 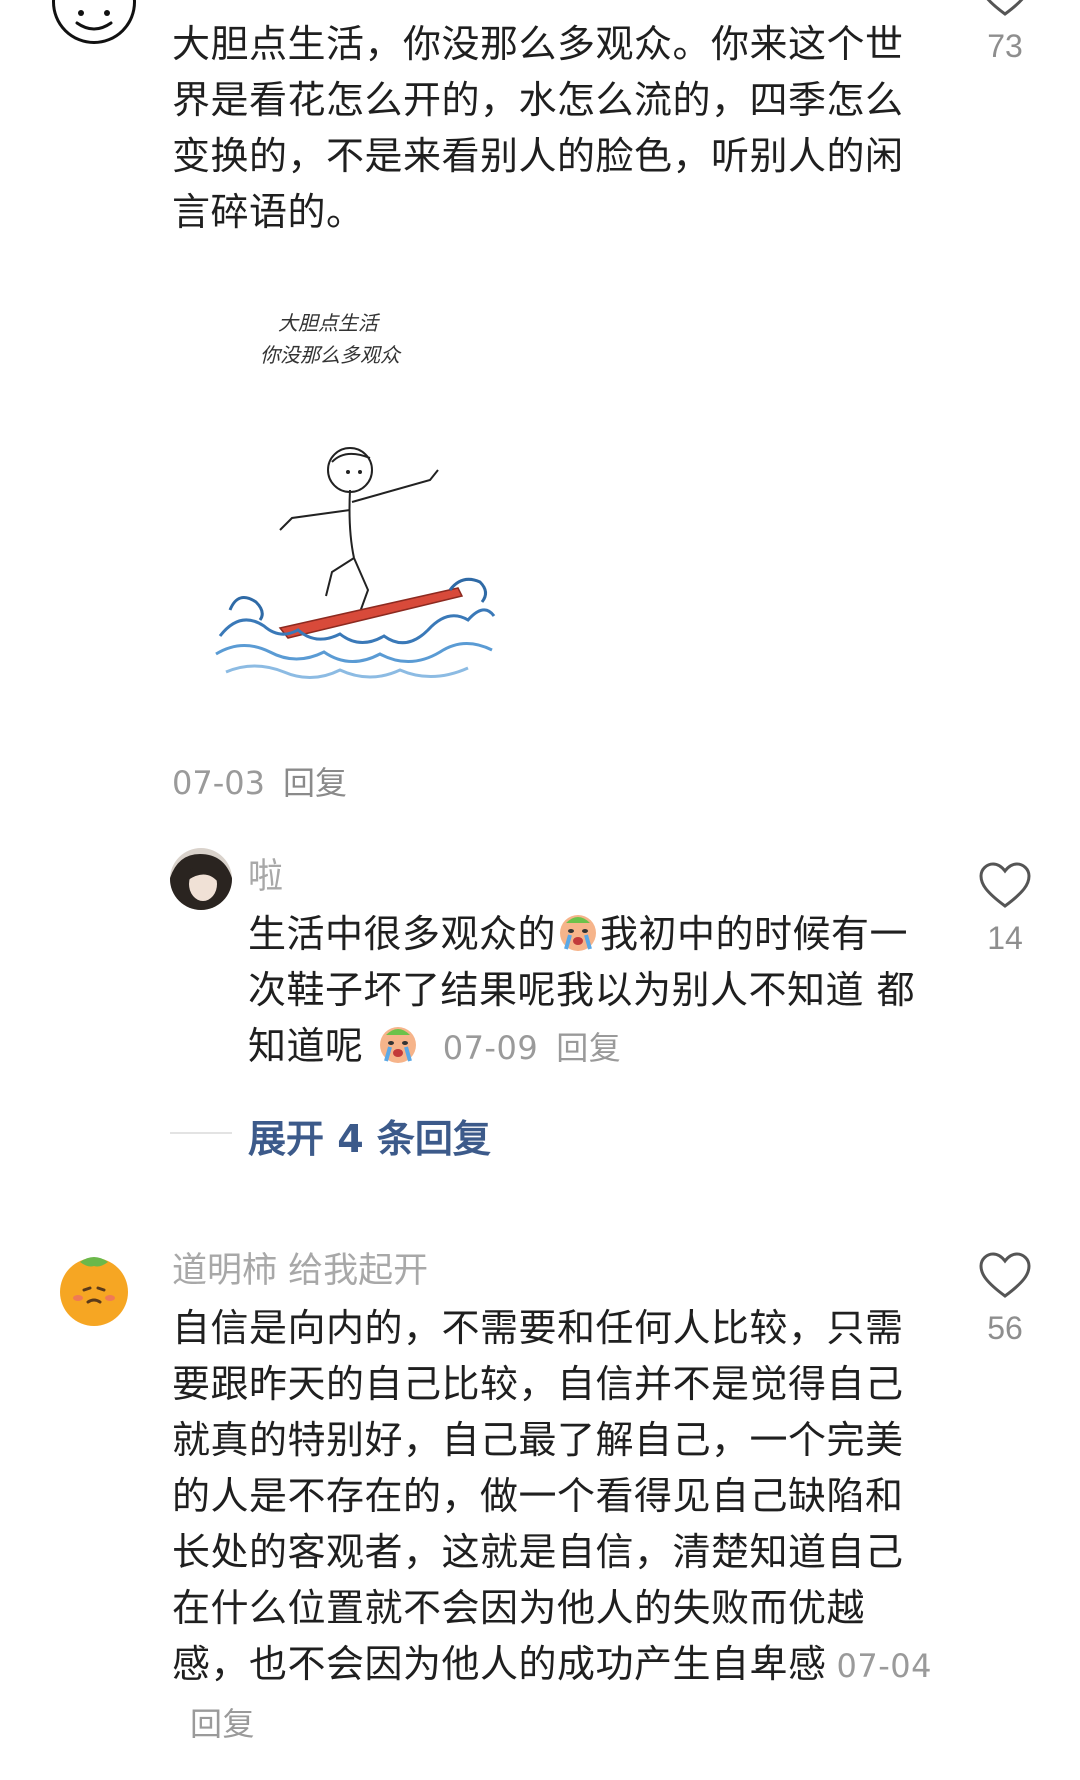 What do you see at coordinates (1005, 1299) in the screenshot?
I see `like-button: 56` at bounding box center [1005, 1299].